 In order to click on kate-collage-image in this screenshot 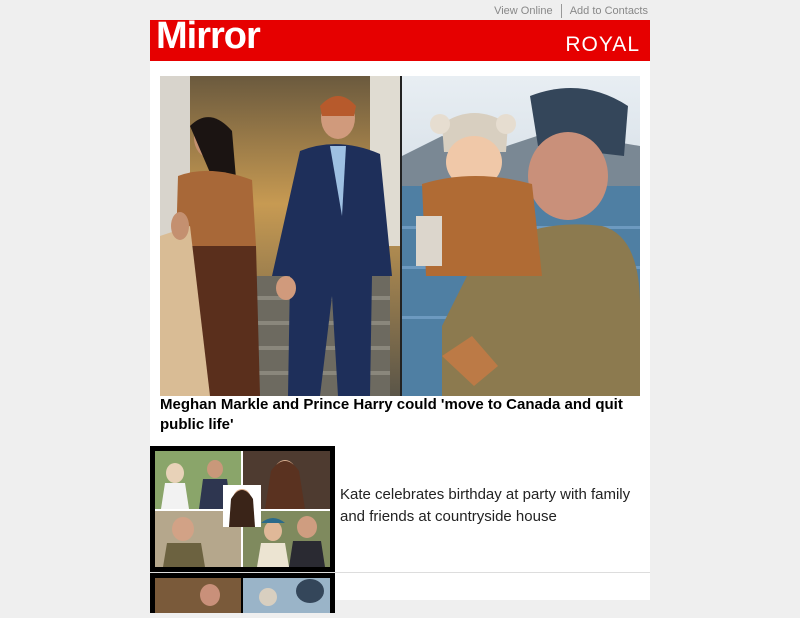, I will do `click(242, 509)`.